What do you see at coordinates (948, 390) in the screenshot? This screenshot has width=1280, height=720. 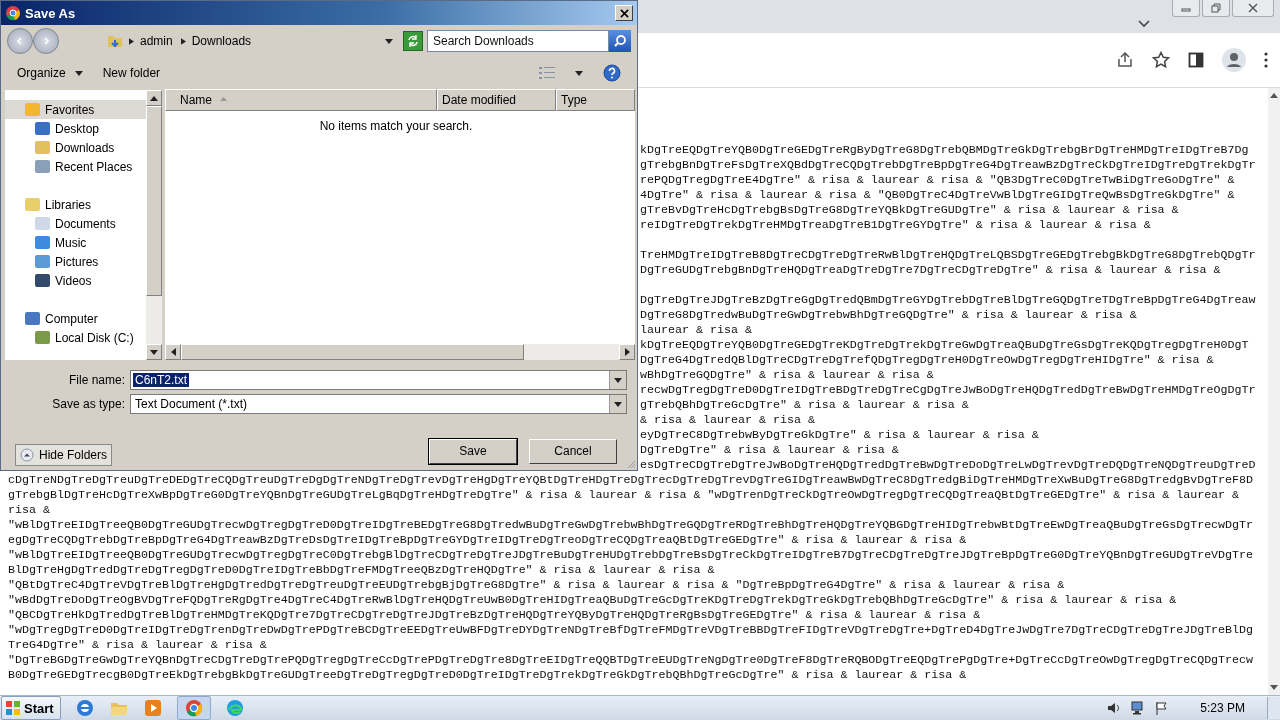 I see `text-line: recwDgTregDgTreD0DgTreIDgTreBDgTreDgTreCgDgTreJwBoDgTreHQDgTredDgTreBwDgTreHMDgTreOgDgTr` at bounding box center [948, 390].